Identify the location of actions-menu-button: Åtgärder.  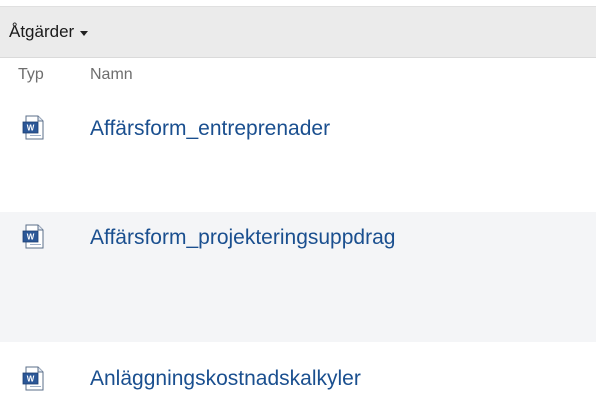
(49, 32).